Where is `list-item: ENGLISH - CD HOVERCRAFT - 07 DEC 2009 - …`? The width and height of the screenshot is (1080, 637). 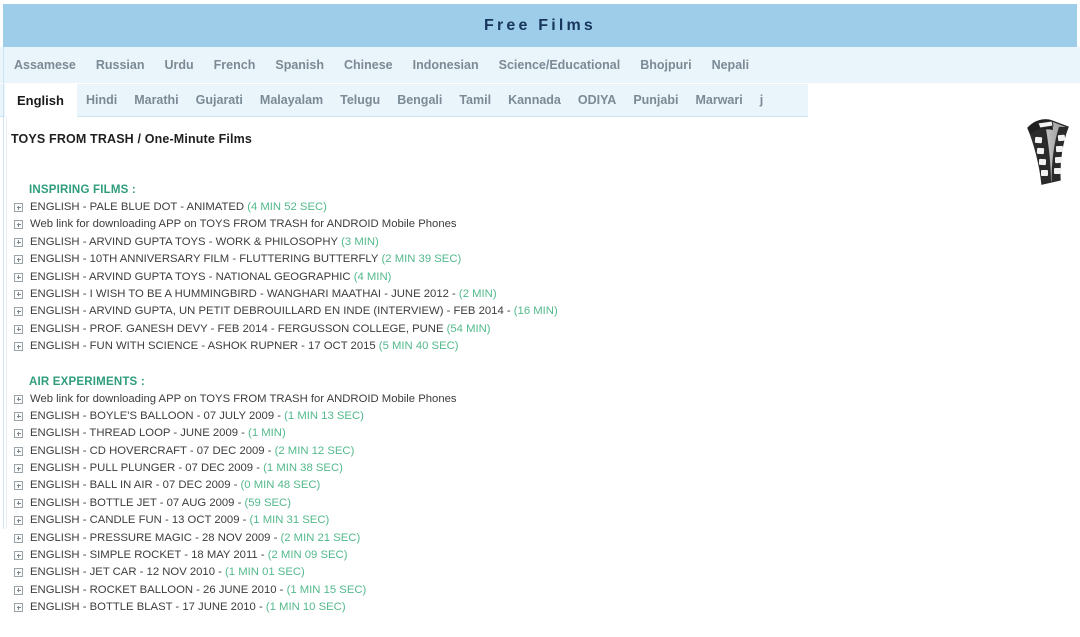 list-item: ENGLISH - CD HOVERCRAFT - 07 DEC 2009 - … is located at coordinates (511, 451).